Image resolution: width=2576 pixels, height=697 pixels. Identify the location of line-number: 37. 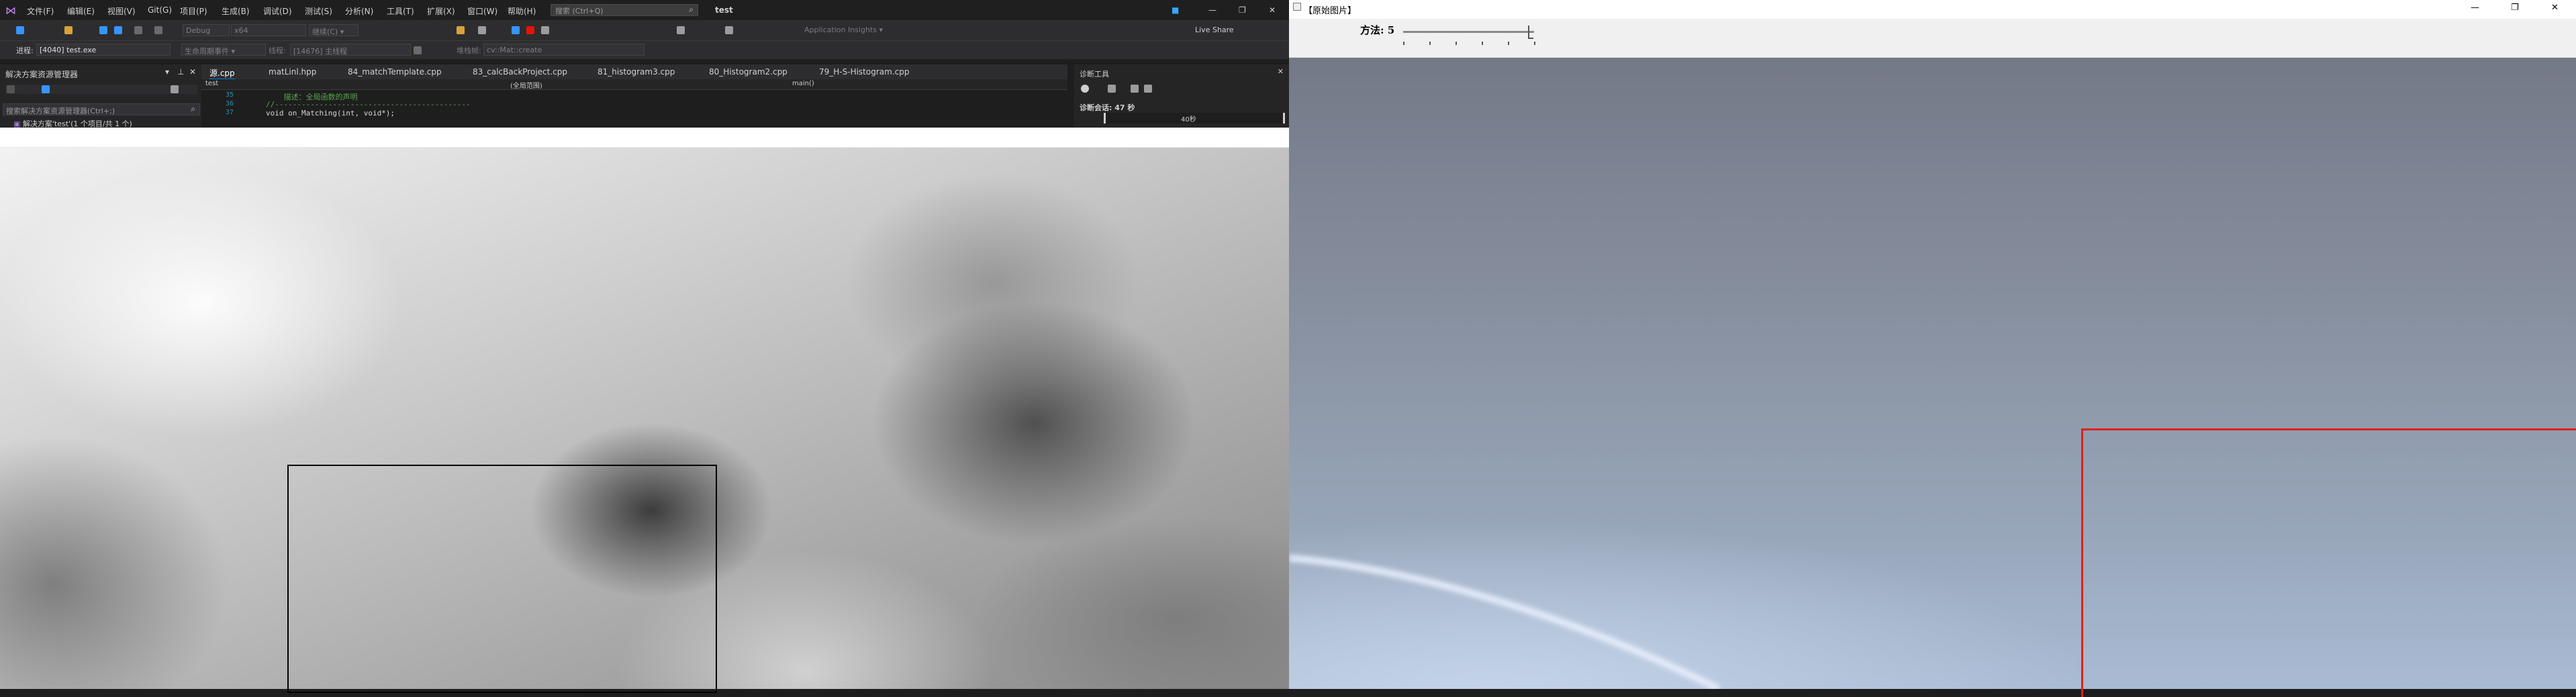
(230, 112).